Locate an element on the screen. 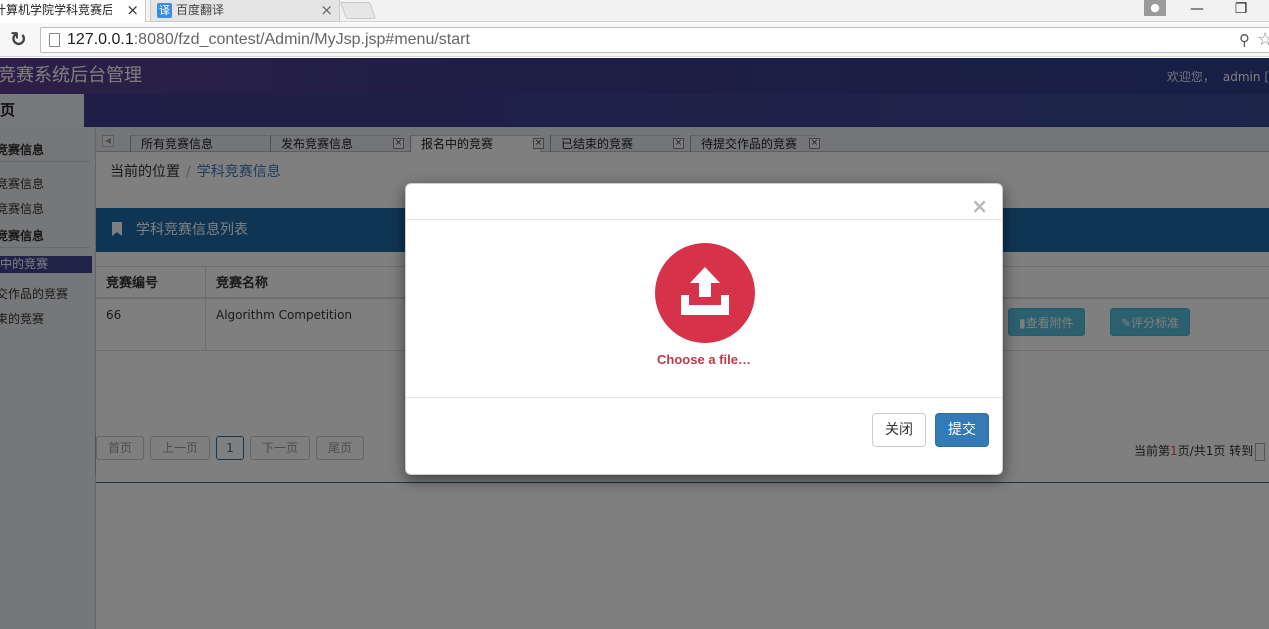 The width and height of the screenshot is (1269, 629). translate-favicon-icon: 译 is located at coordinates (164, 10).